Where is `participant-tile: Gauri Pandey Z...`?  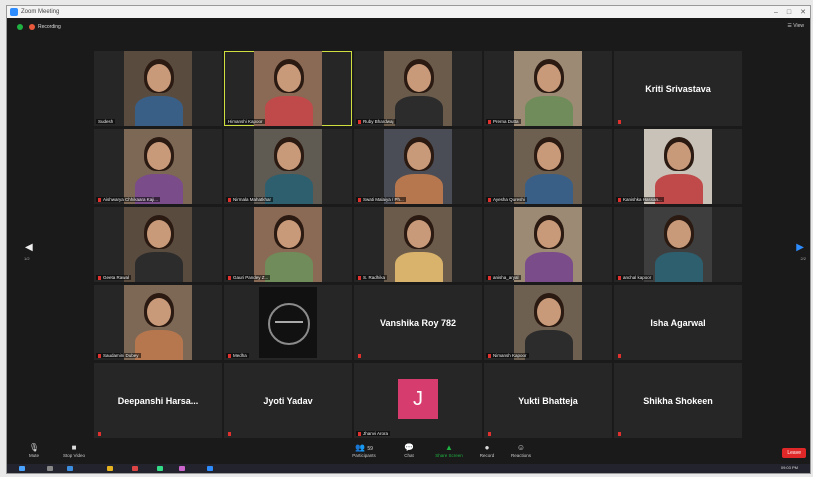 participant-tile: Gauri Pandey Z... is located at coordinates (288, 244).